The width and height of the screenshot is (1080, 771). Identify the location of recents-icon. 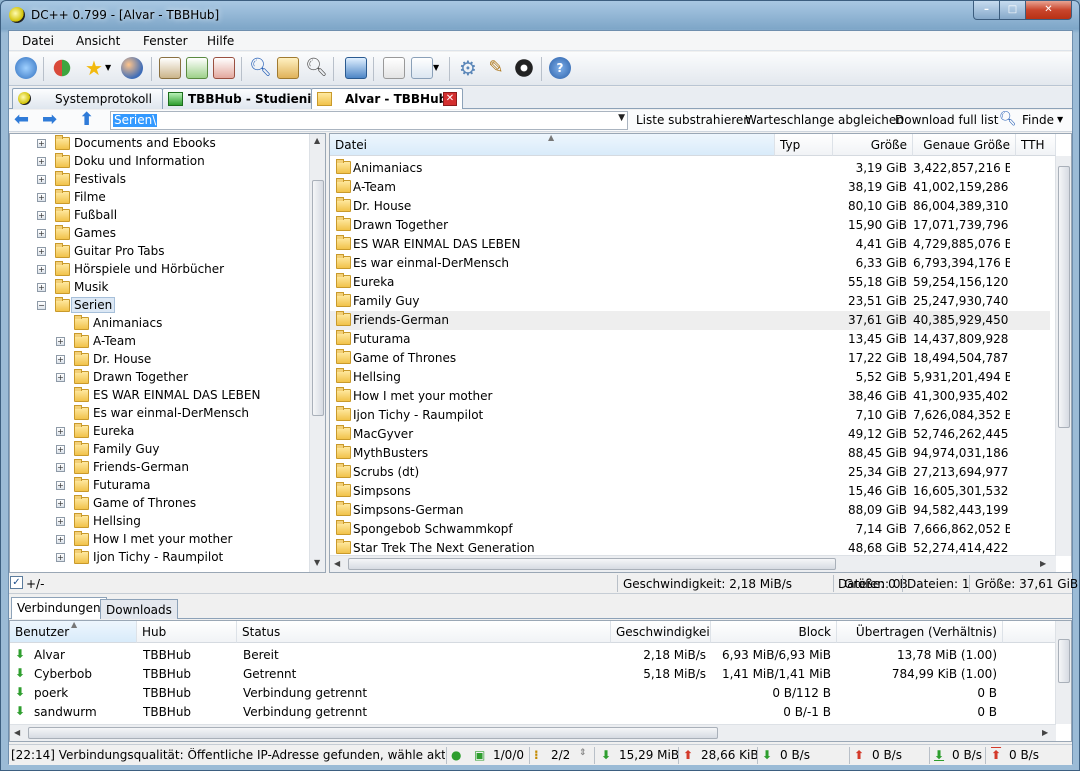
(422, 68).